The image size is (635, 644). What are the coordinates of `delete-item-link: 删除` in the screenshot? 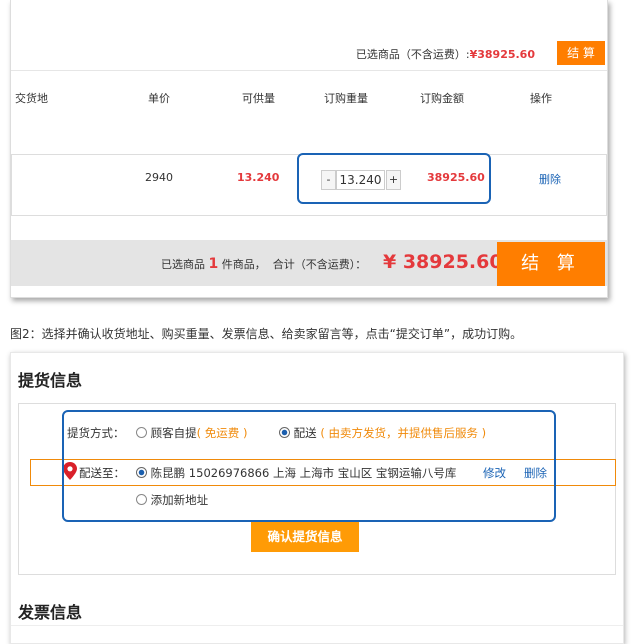 It's located at (550, 179).